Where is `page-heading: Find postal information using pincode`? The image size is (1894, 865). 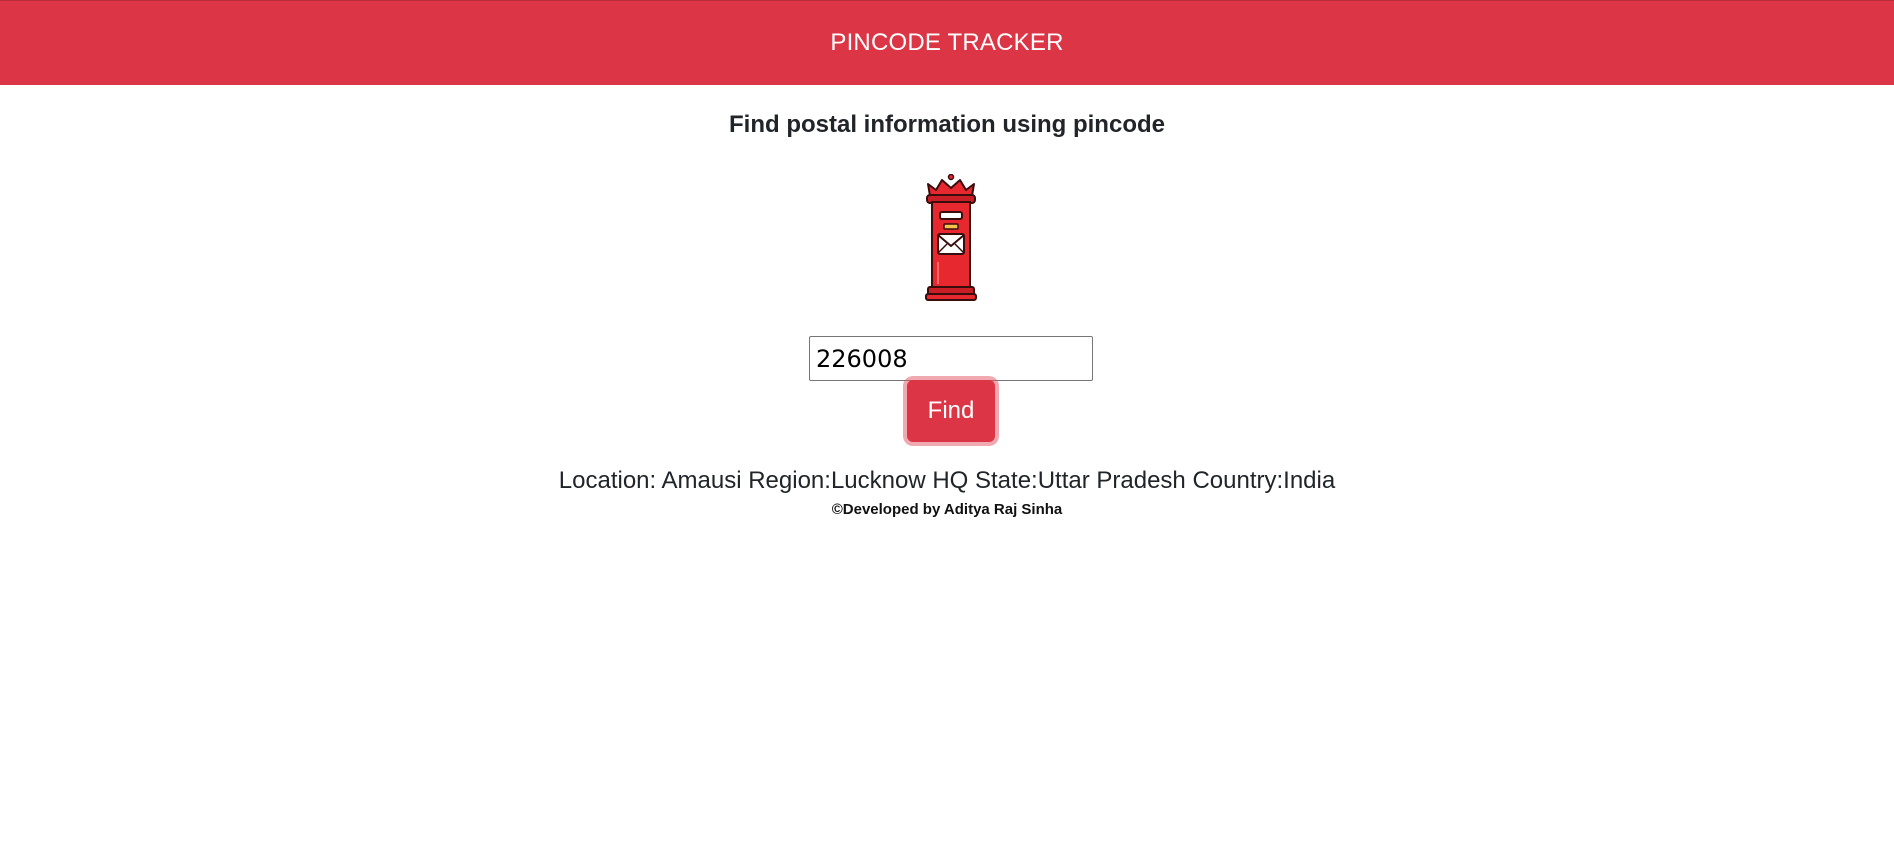 page-heading: Find postal information using pincode is located at coordinates (947, 124).